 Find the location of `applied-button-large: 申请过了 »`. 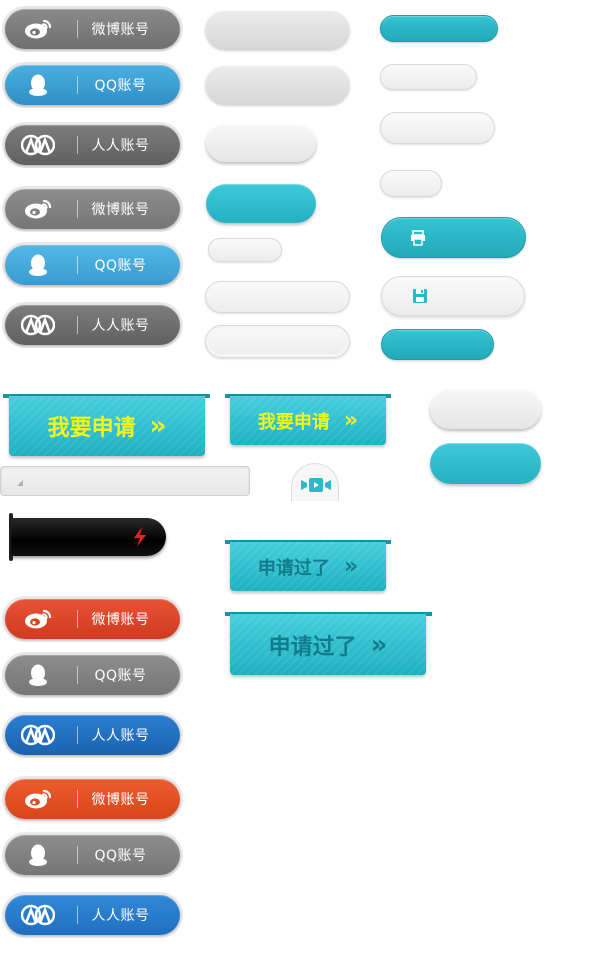

applied-button-large: 申请过了 » is located at coordinates (328, 644).